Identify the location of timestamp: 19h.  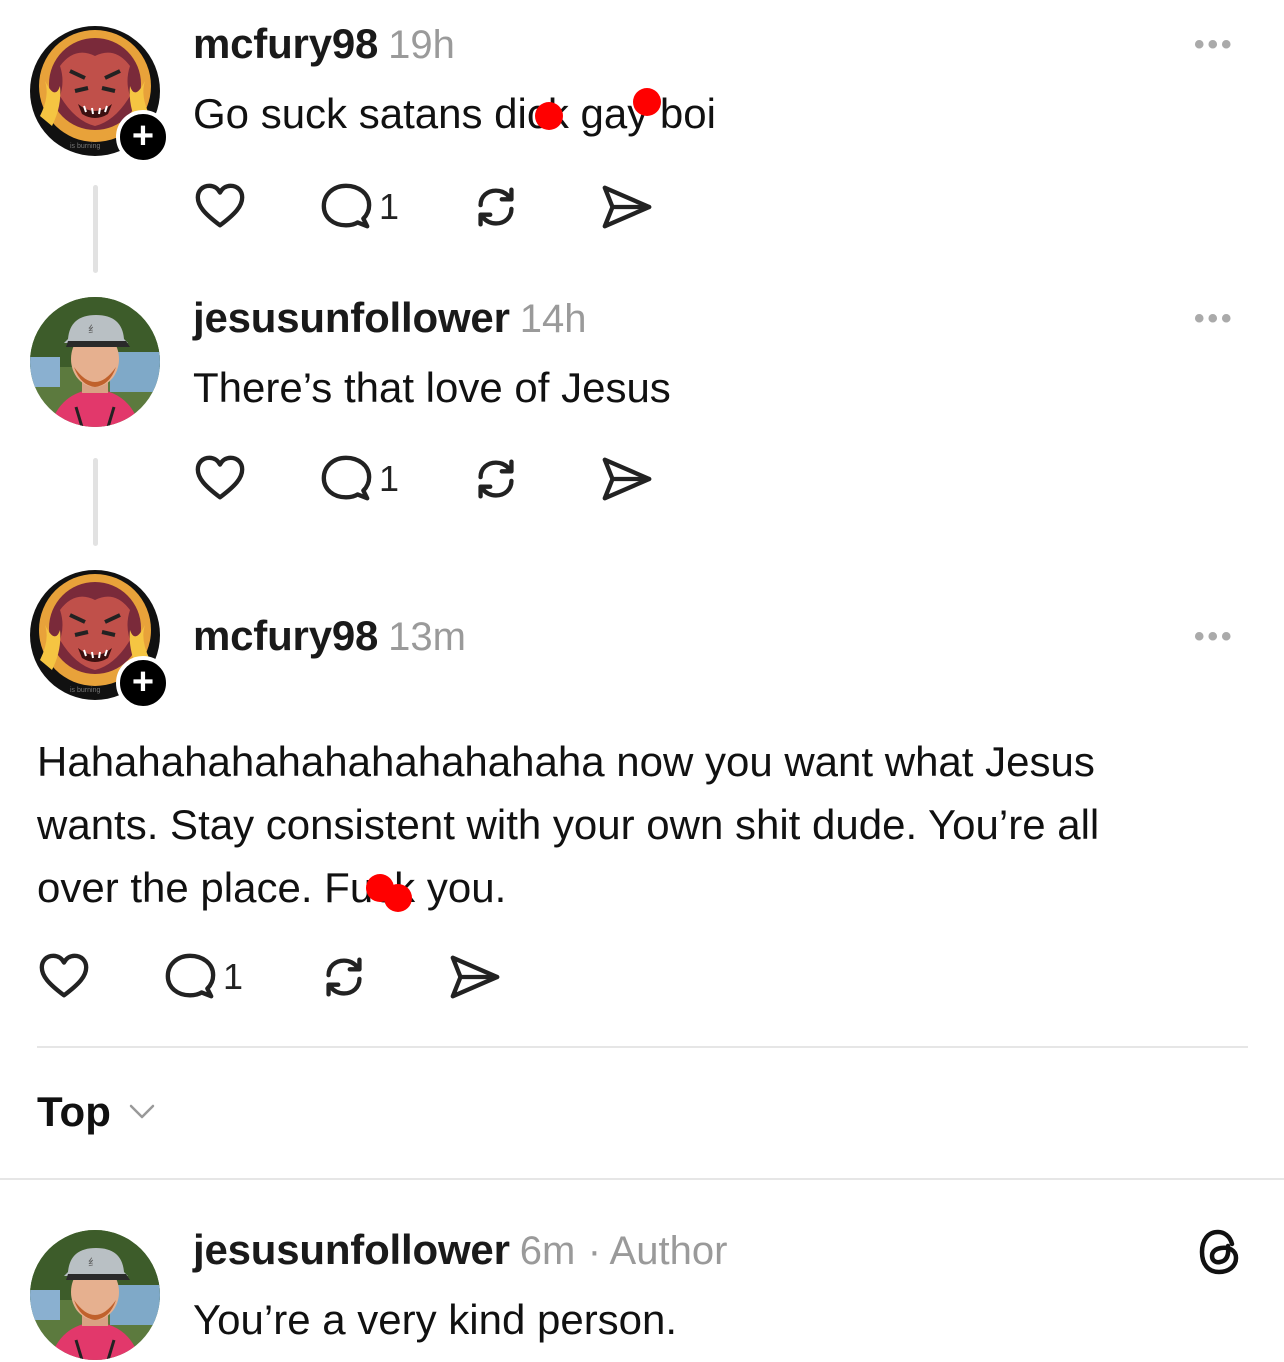
(421, 45).